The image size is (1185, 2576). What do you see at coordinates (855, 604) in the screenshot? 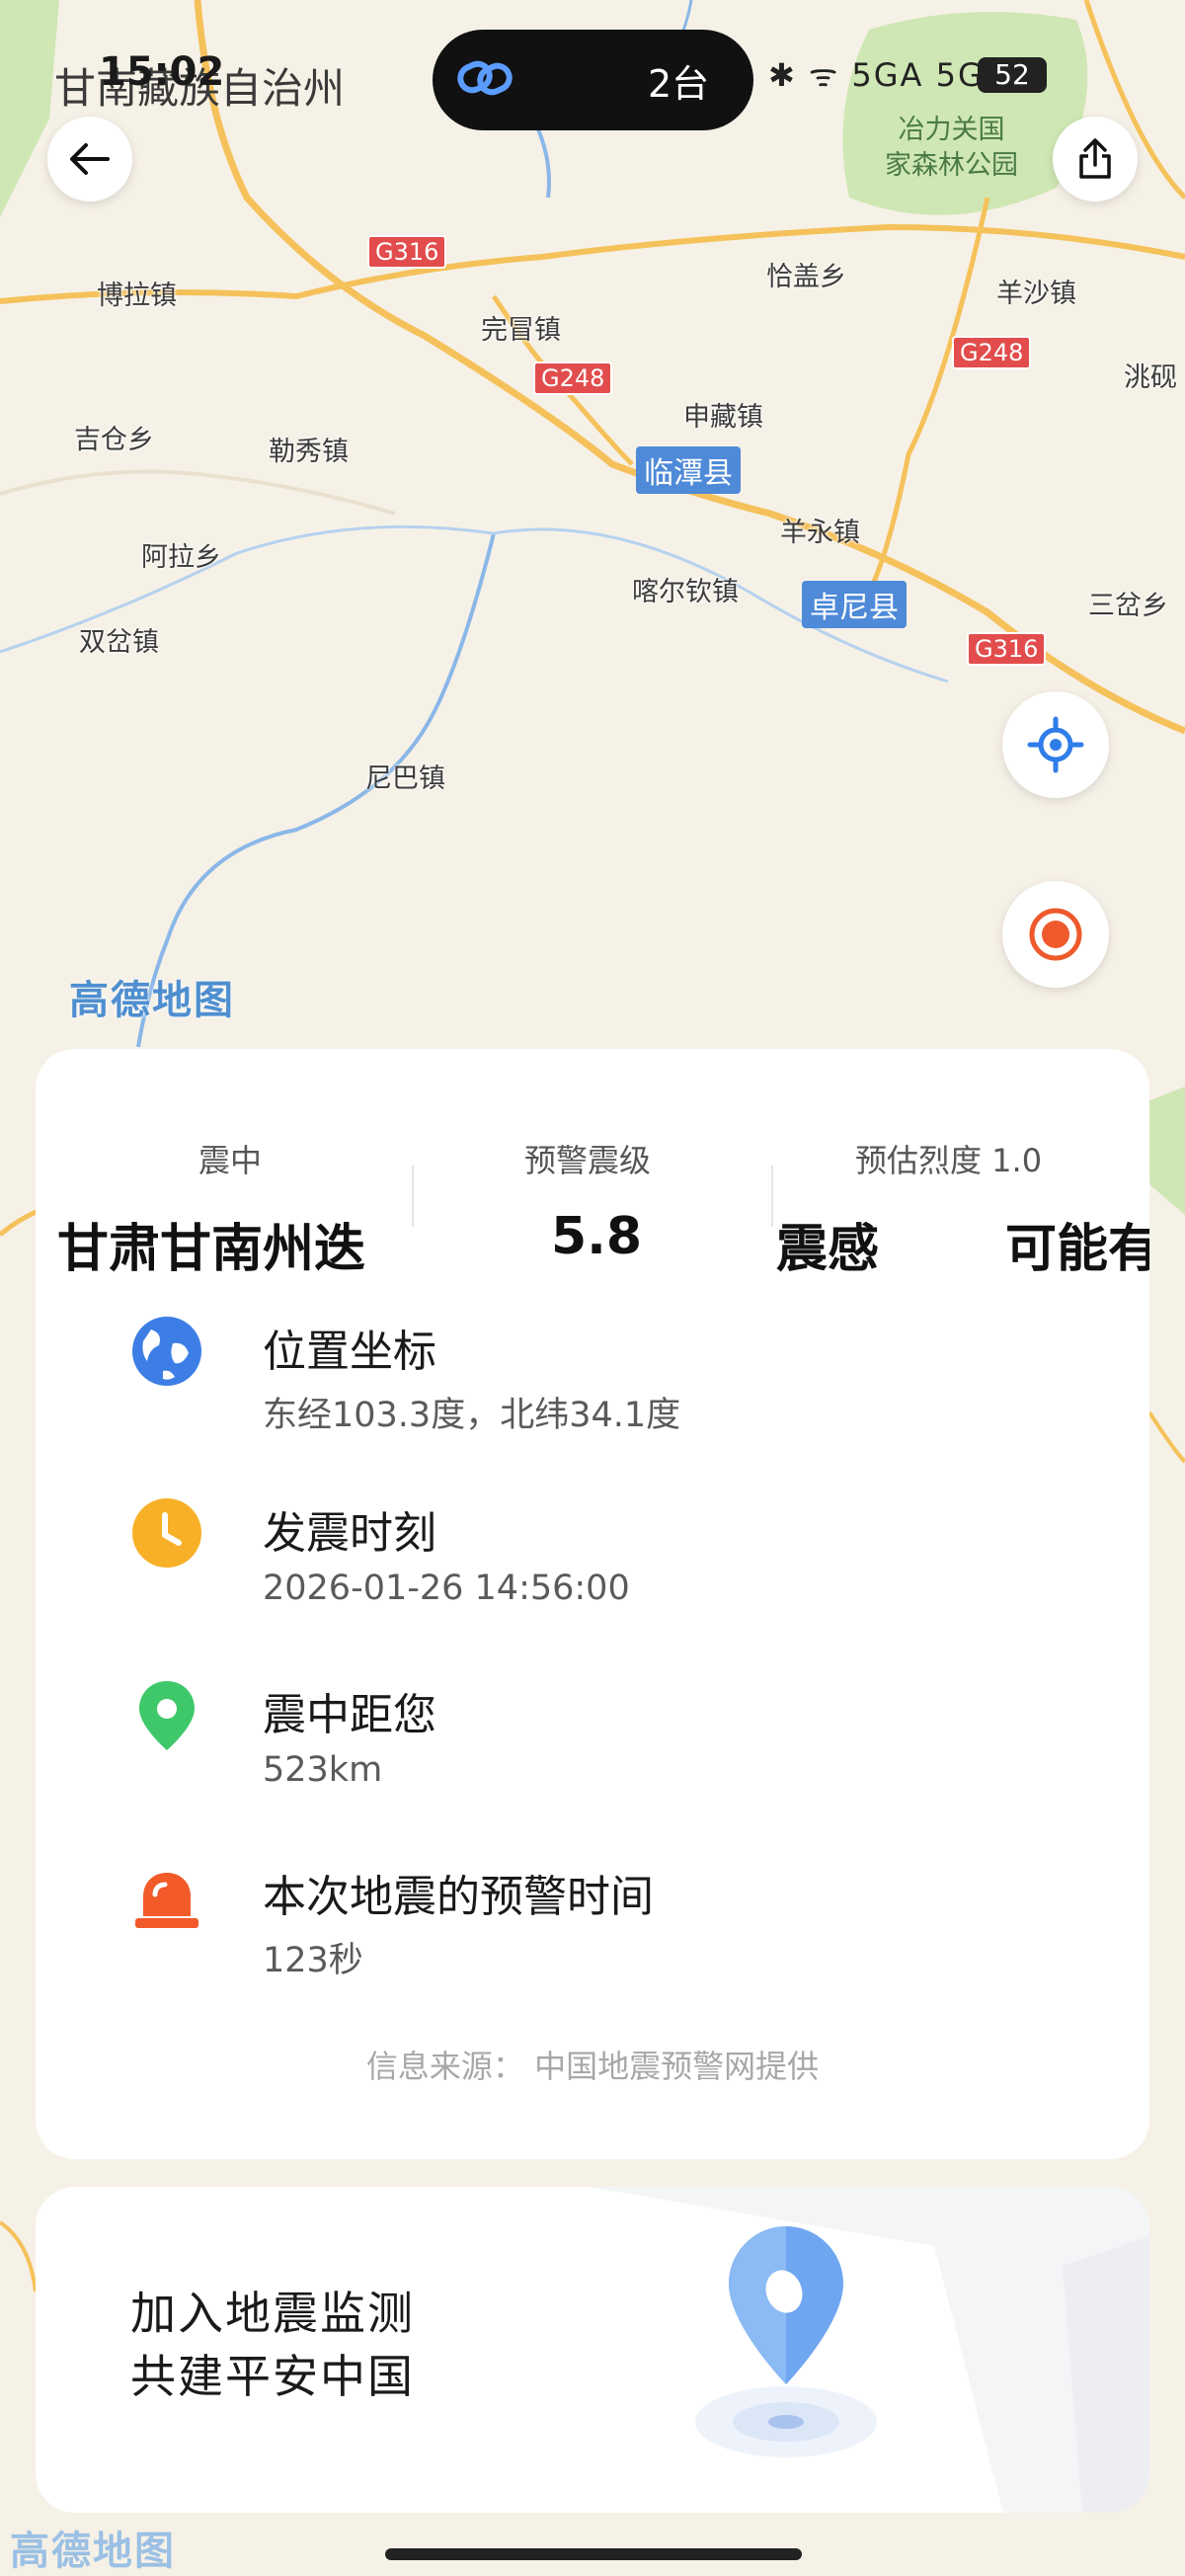
I see `county-label: 卓尼县` at bounding box center [855, 604].